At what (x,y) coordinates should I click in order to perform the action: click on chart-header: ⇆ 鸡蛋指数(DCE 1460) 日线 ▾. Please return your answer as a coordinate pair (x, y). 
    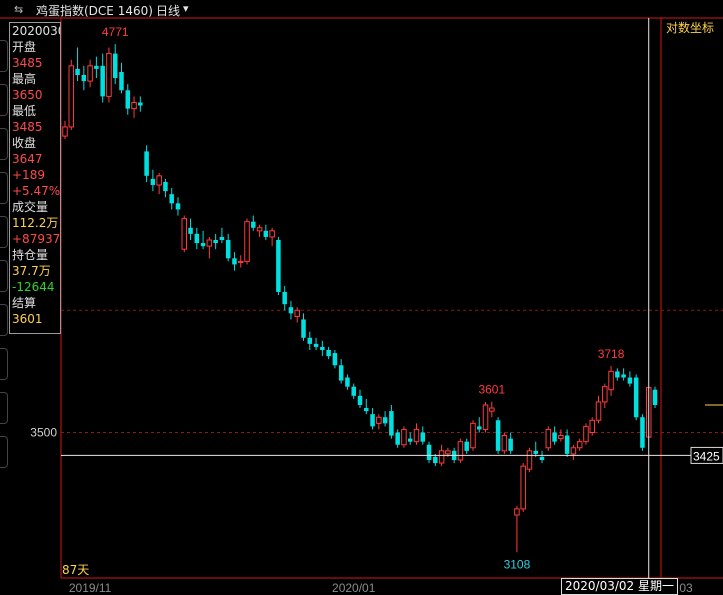
    Looking at the image, I should click on (361, 10).